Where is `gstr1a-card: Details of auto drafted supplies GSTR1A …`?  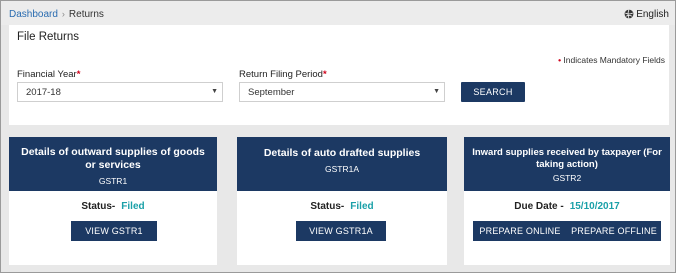
gstr1a-card: Details of auto drafted supplies GSTR1A … is located at coordinates (342, 201).